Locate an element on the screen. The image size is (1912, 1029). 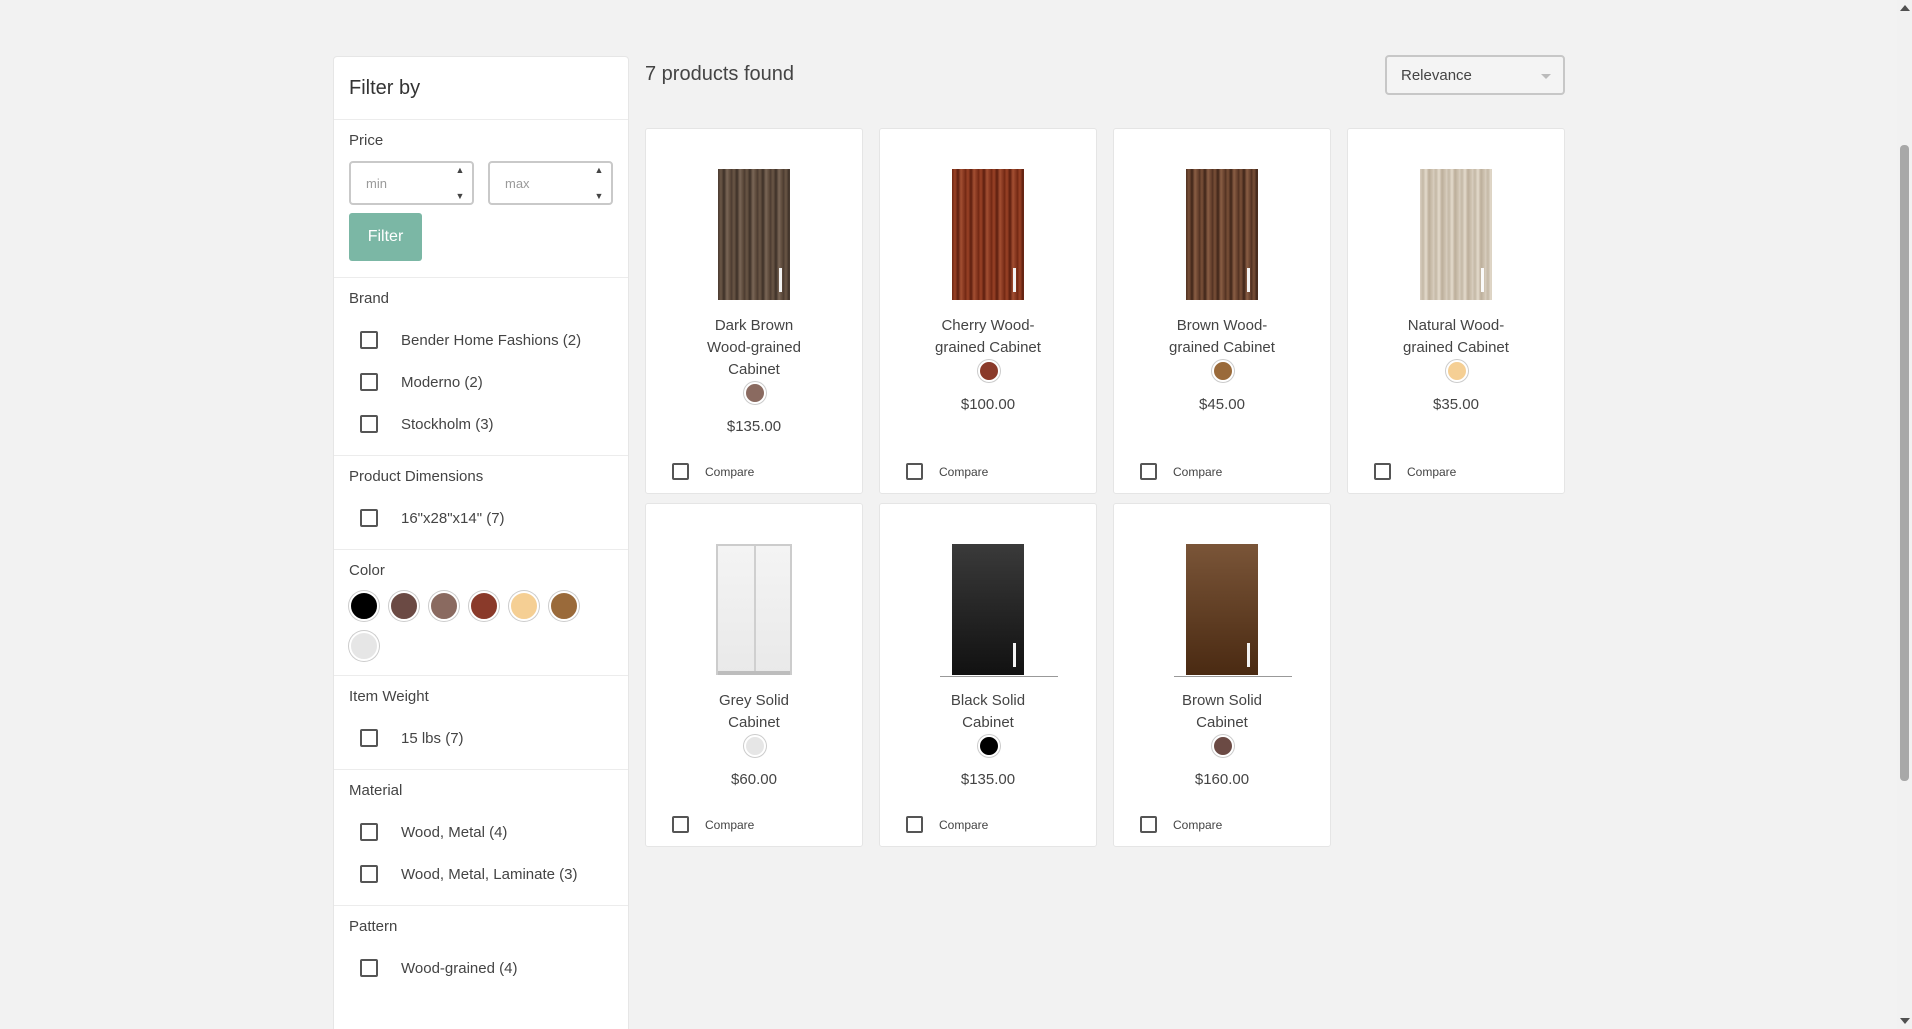
dimensions-section: Product Dimensions 16"x28"x14" (7) is located at coordinates (481, 503).